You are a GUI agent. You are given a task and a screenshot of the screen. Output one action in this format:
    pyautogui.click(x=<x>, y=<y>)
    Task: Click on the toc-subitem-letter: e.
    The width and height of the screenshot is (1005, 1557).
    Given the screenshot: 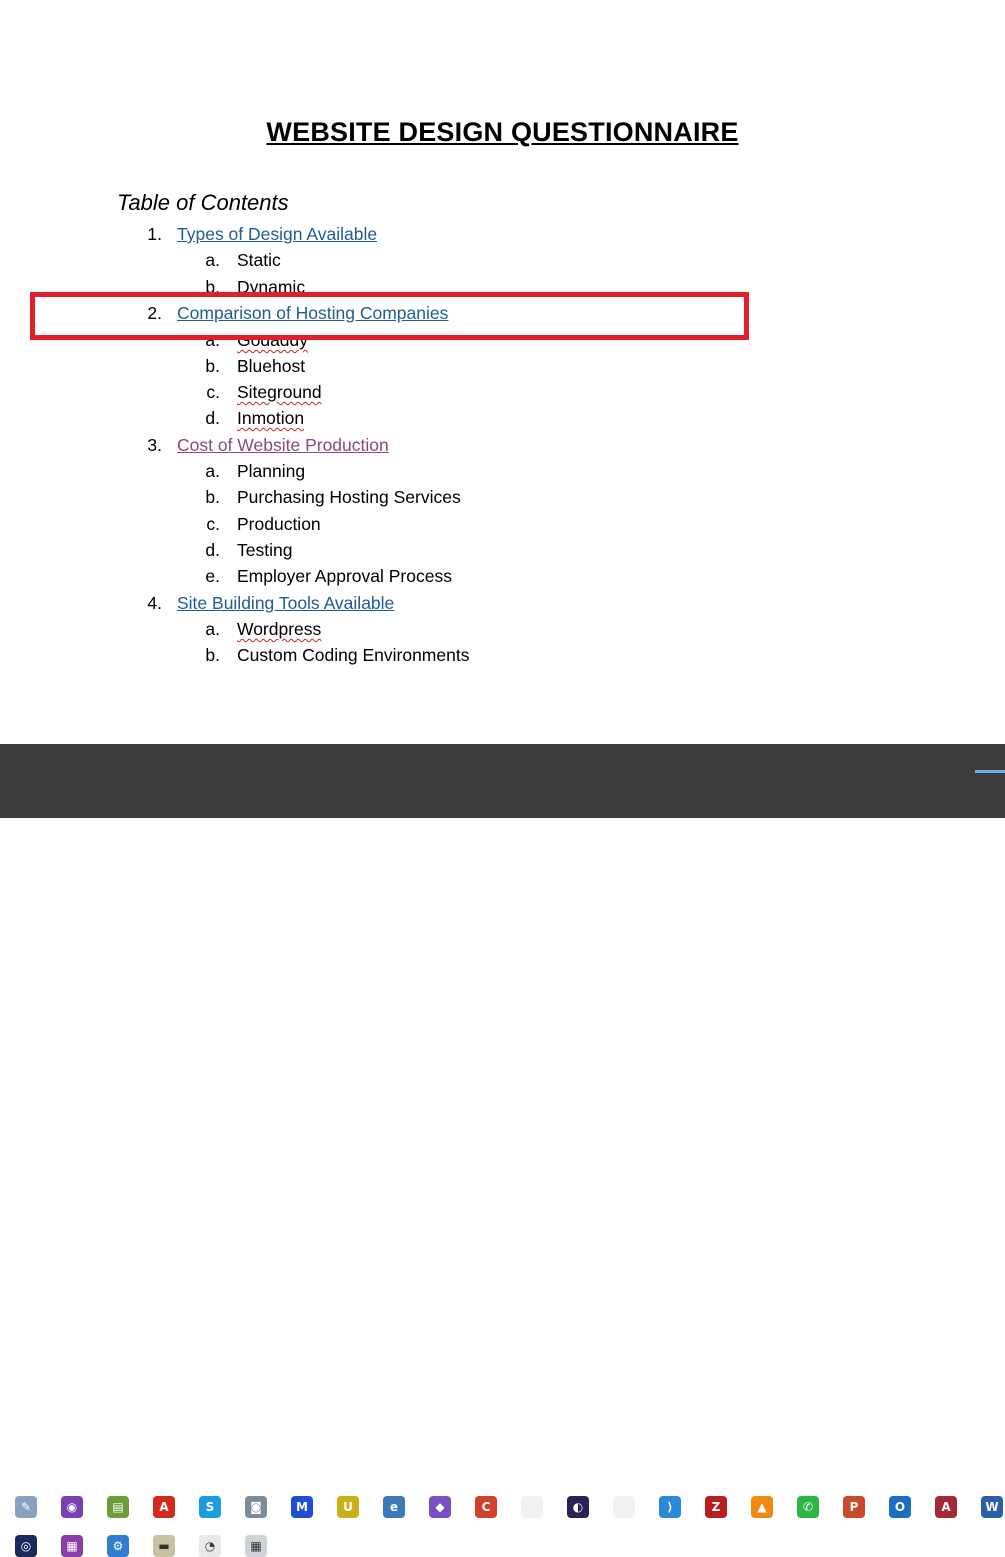 What is the action you would take?
    pyautogui.click(x=212, y=576)
    